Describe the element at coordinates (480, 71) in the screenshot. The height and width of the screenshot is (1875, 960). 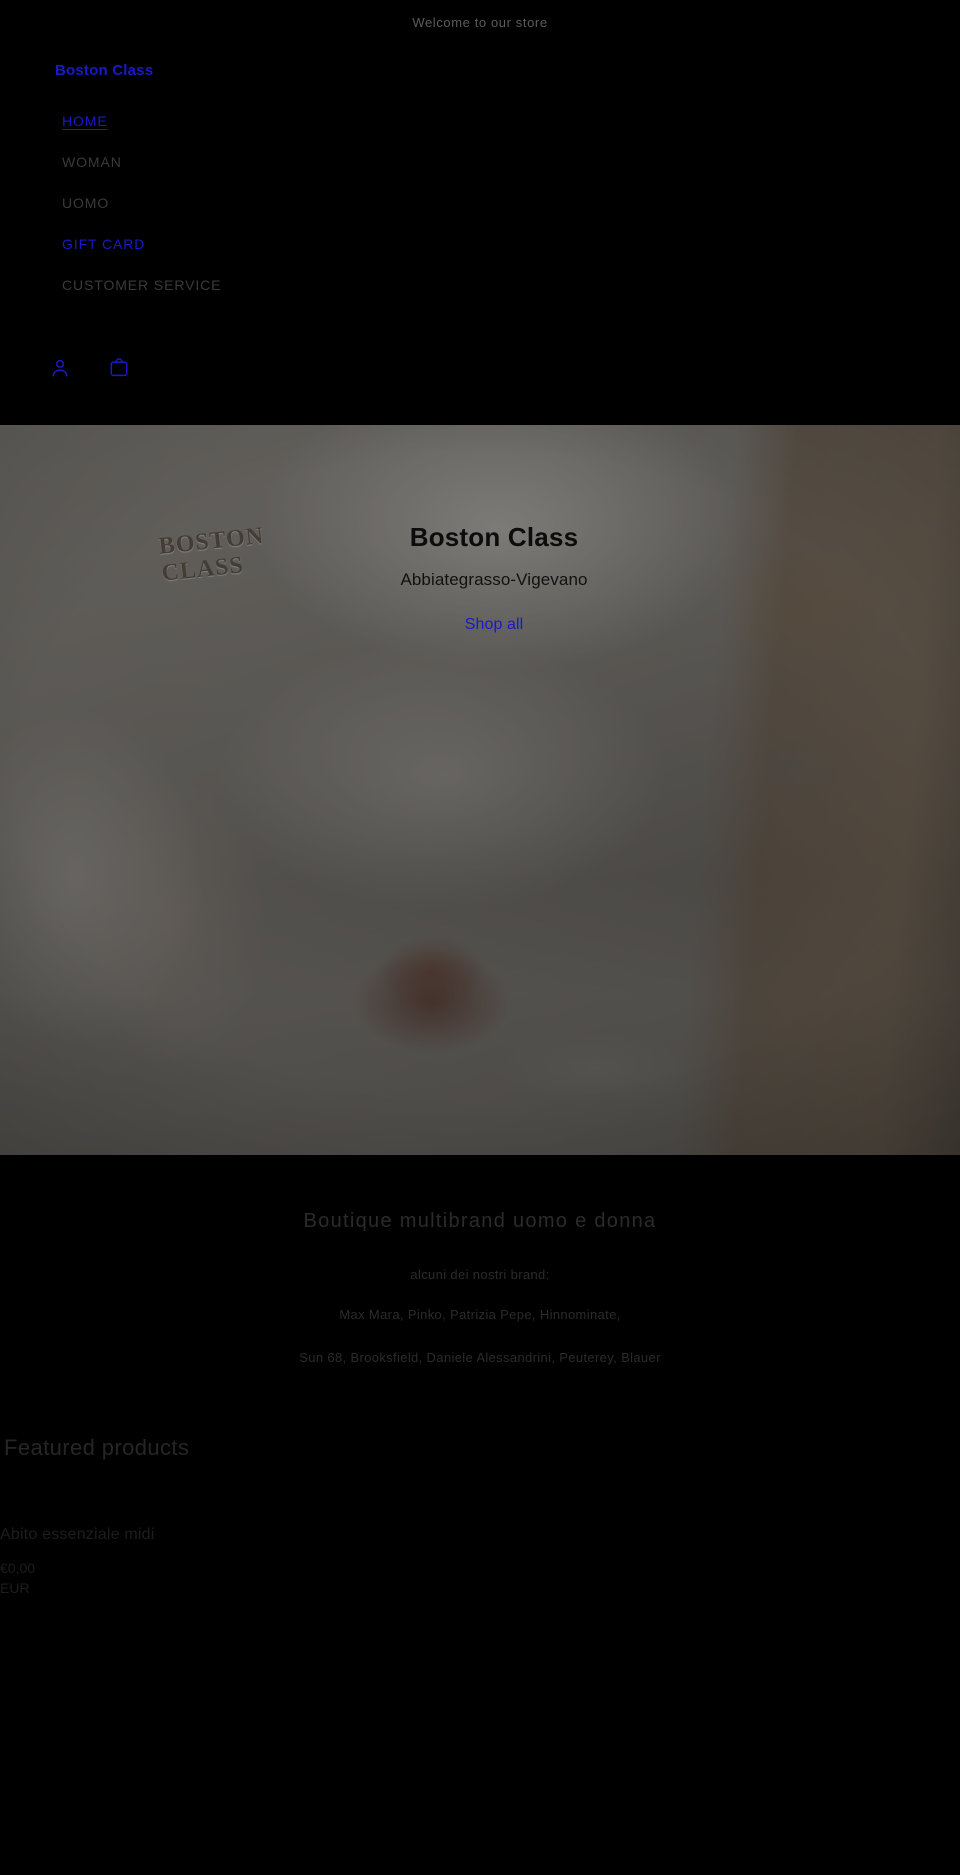
I see `brand-row: Boston Class` at that location.